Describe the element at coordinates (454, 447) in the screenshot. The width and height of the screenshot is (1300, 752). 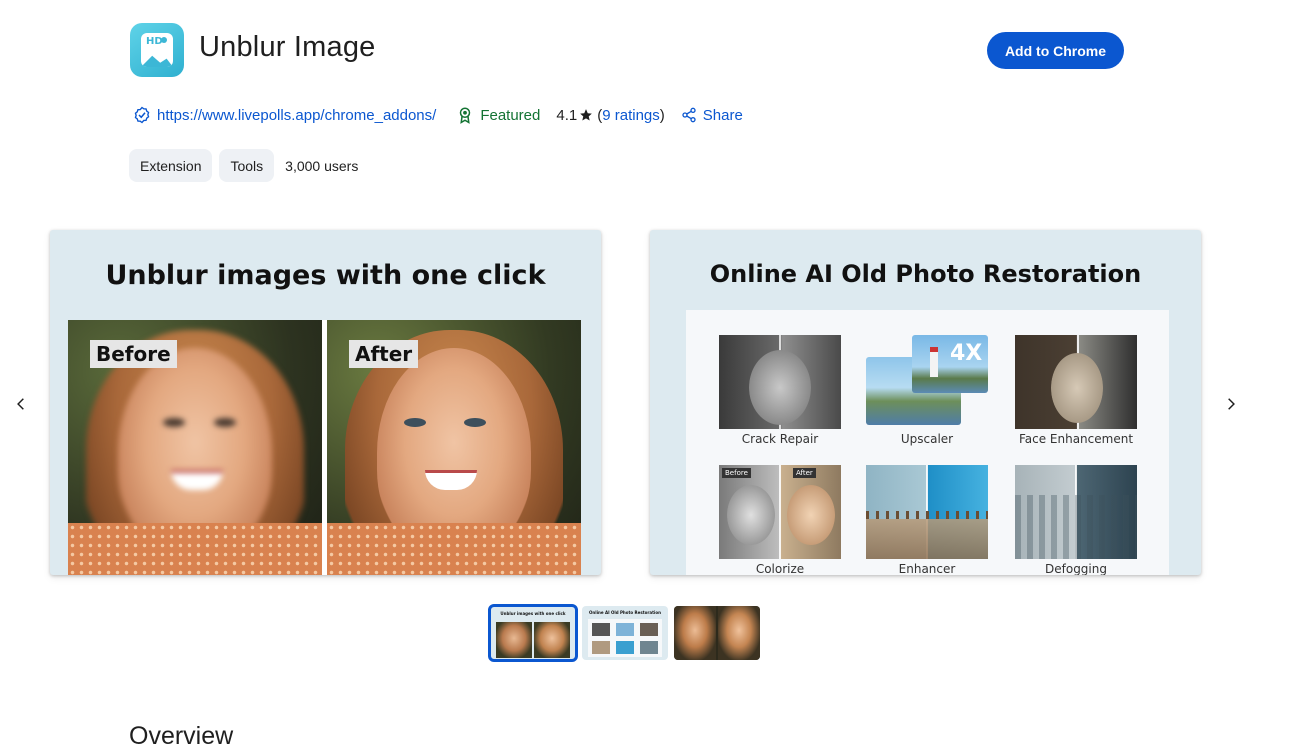
I see `after-photo: After` at that location.